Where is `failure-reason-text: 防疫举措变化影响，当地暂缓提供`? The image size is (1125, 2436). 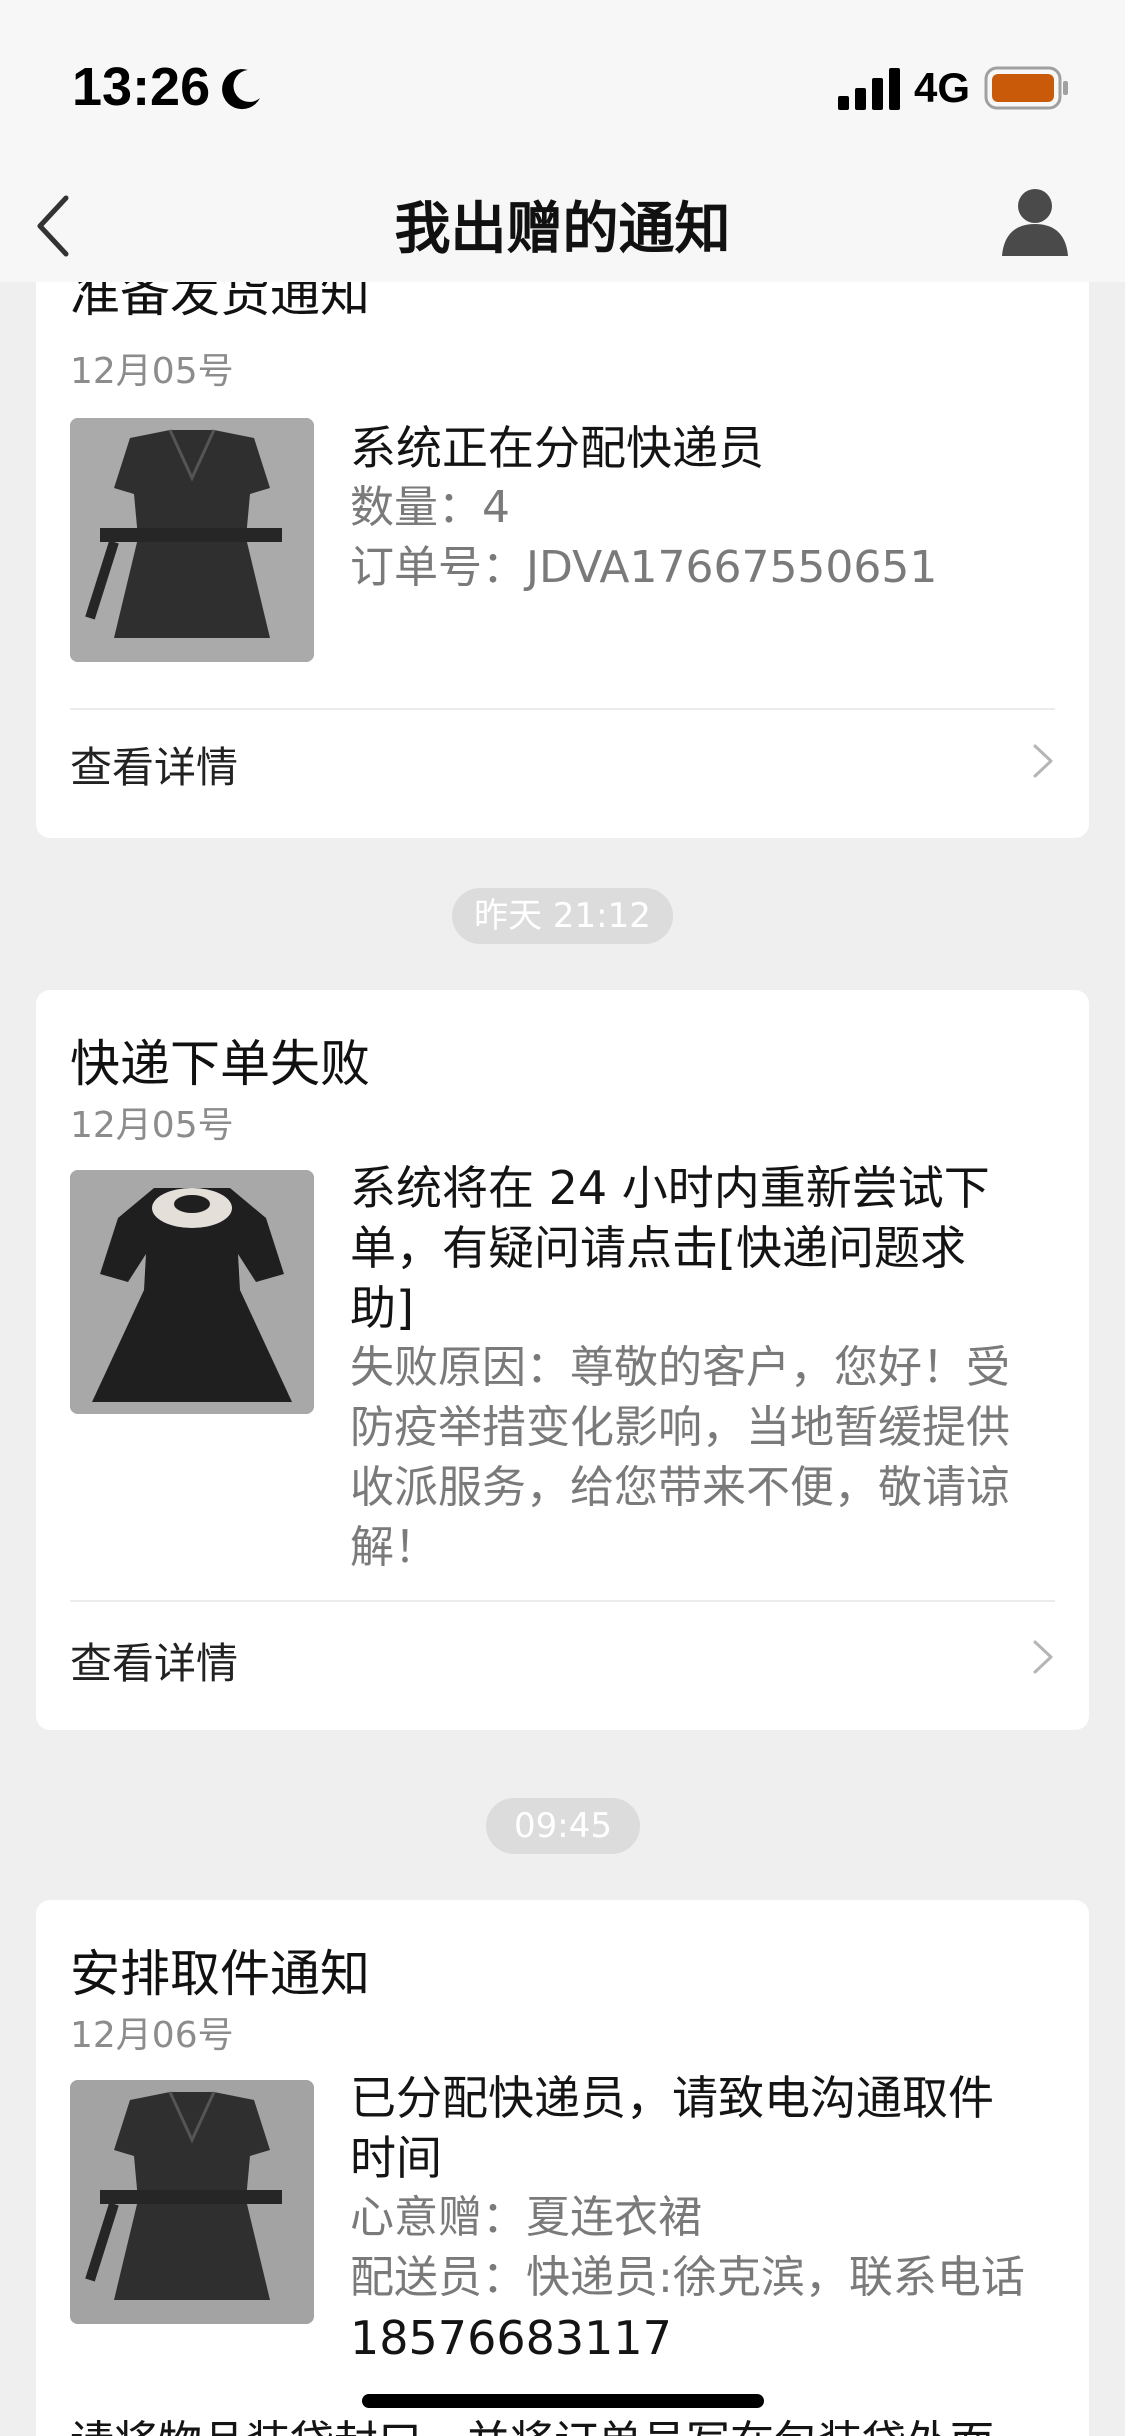
failure-reason-text: 防疫举措变化影响，当地暂缓提供 is located at coordinates (680, 1427).